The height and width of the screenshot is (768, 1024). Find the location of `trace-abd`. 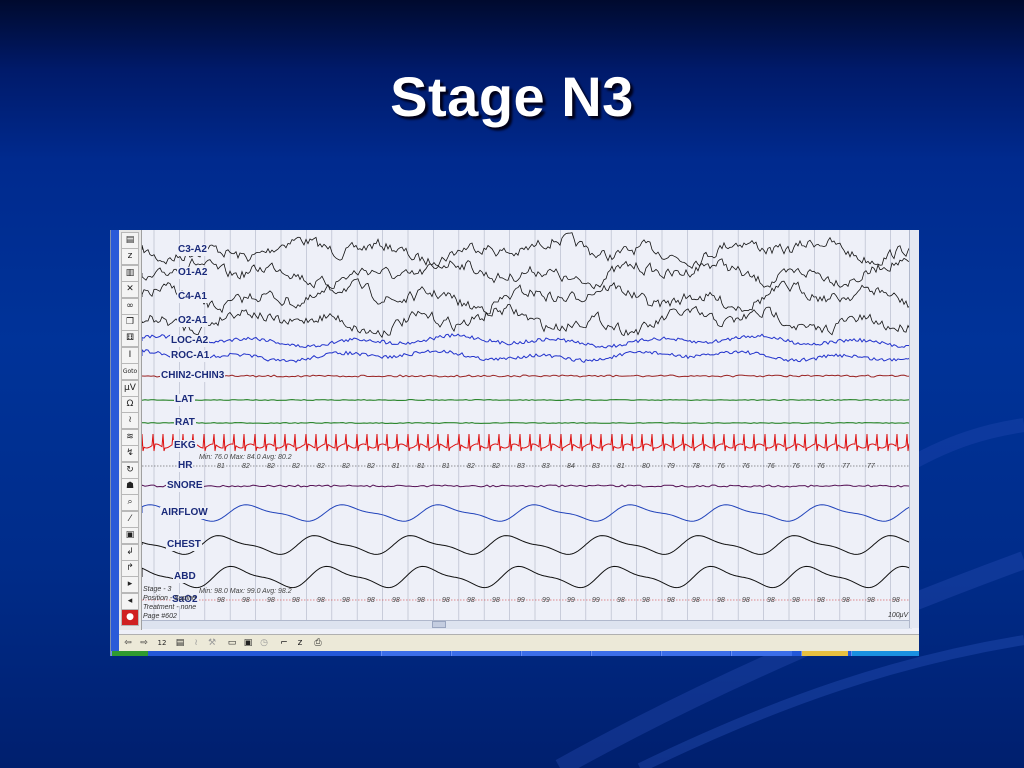

trace-abd is located at coordinates (526, 577).